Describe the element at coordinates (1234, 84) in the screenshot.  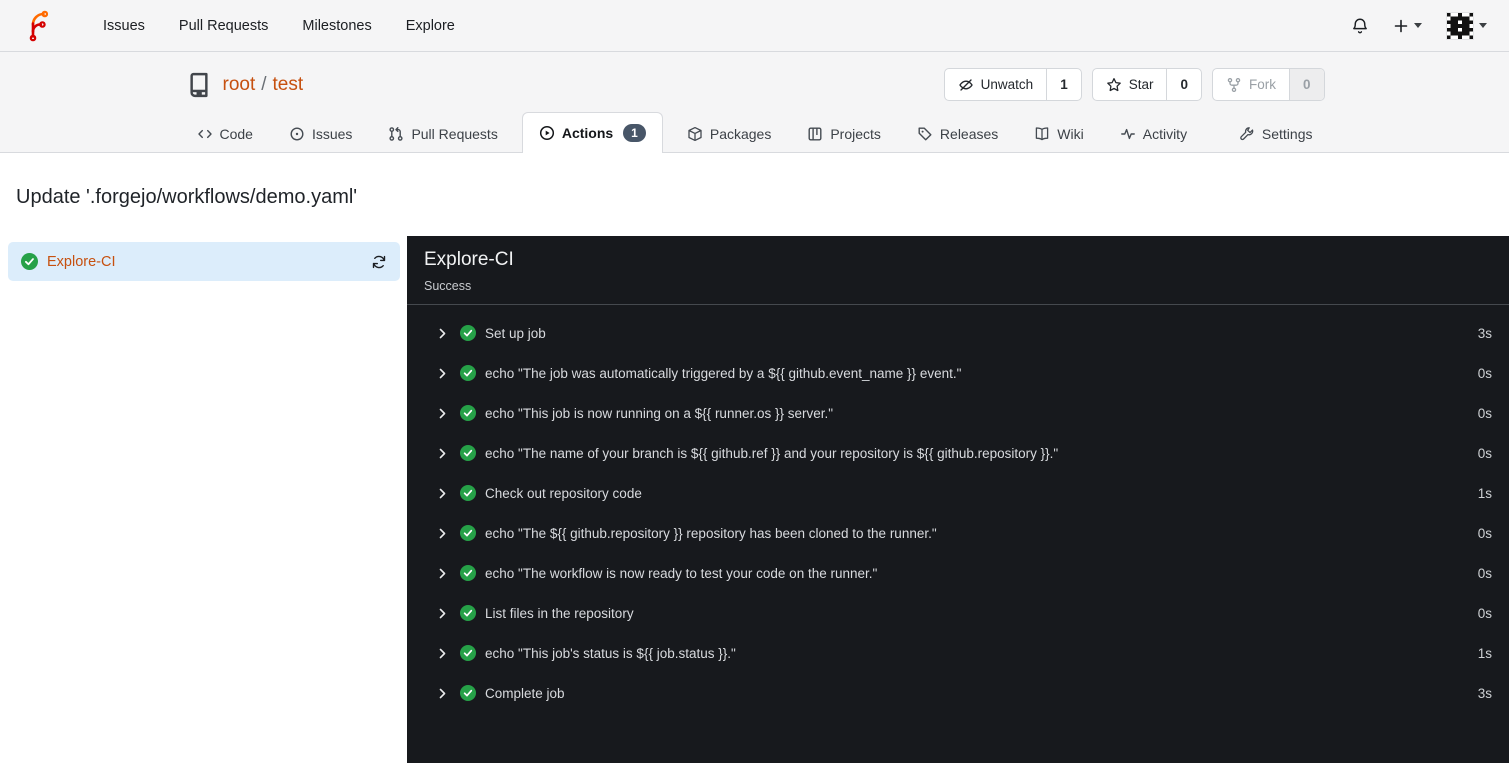
I see `fork-icon` at that location.